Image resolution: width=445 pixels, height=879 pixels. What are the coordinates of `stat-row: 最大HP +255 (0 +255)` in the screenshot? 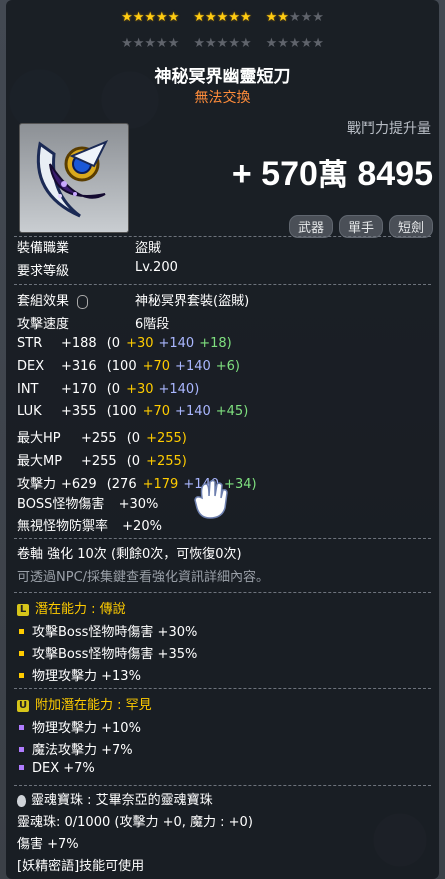 It's located at (102, 436).